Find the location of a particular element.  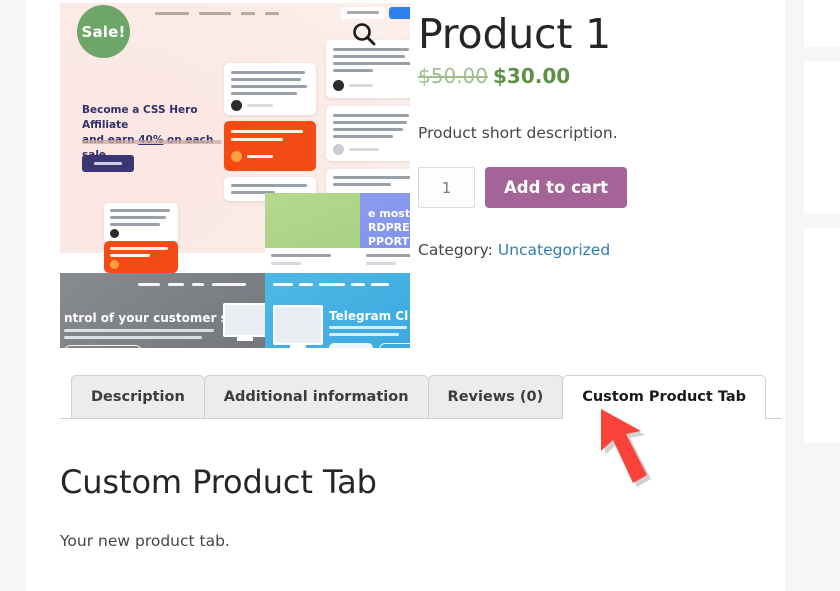

sale-badge: Sale! is located at coordinates (103, 31).